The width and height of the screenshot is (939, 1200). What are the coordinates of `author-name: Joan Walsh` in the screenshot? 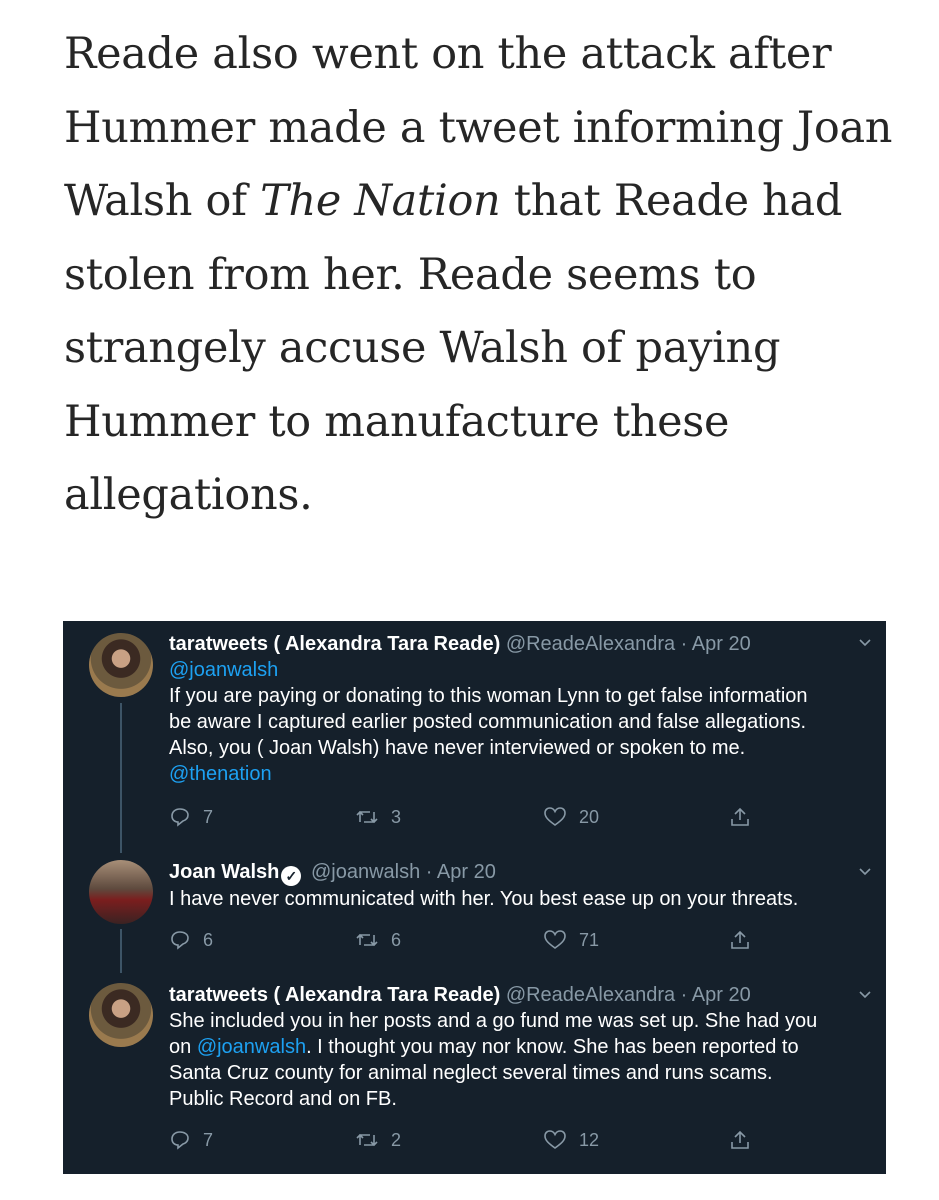 It's located at (224, 872).